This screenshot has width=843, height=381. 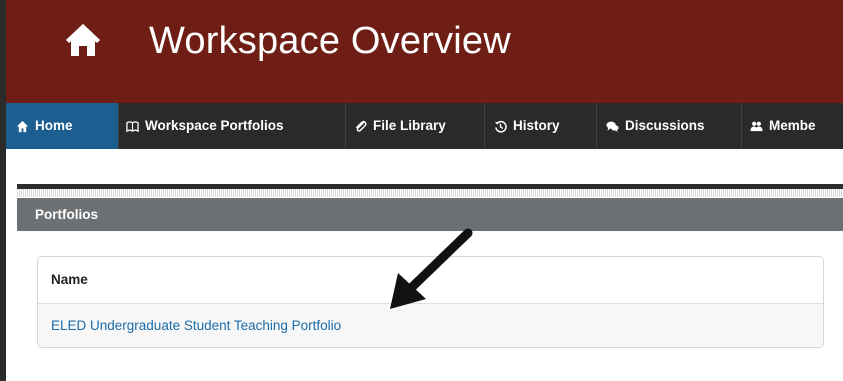 I want to click on nav-item-home: Home, so click(x=62, y=126).